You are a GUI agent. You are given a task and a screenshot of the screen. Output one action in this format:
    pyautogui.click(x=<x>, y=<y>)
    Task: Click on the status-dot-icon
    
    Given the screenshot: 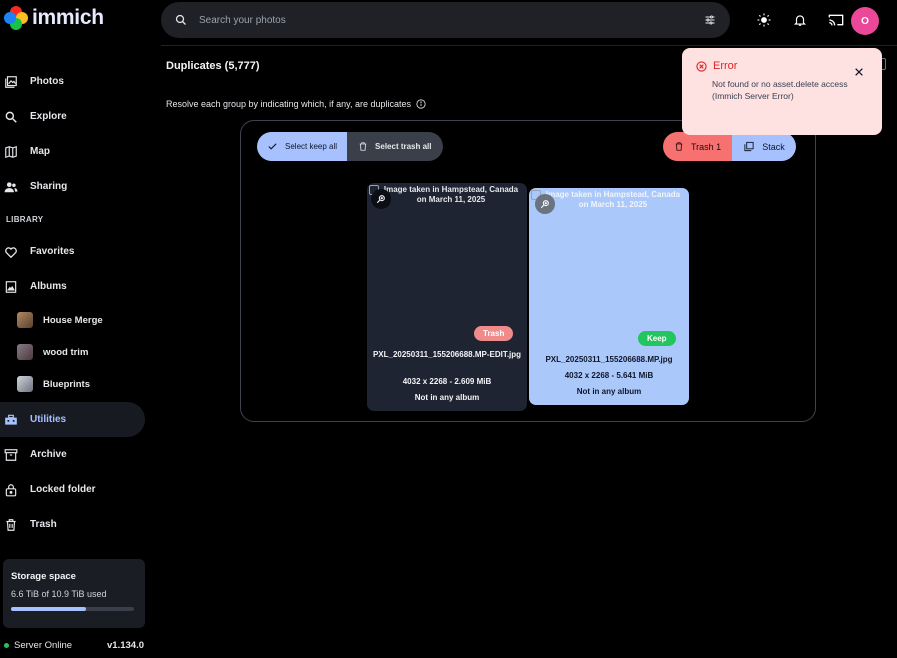 What is the action you would take?
    pyautogui.click(x=6, y=645)
    